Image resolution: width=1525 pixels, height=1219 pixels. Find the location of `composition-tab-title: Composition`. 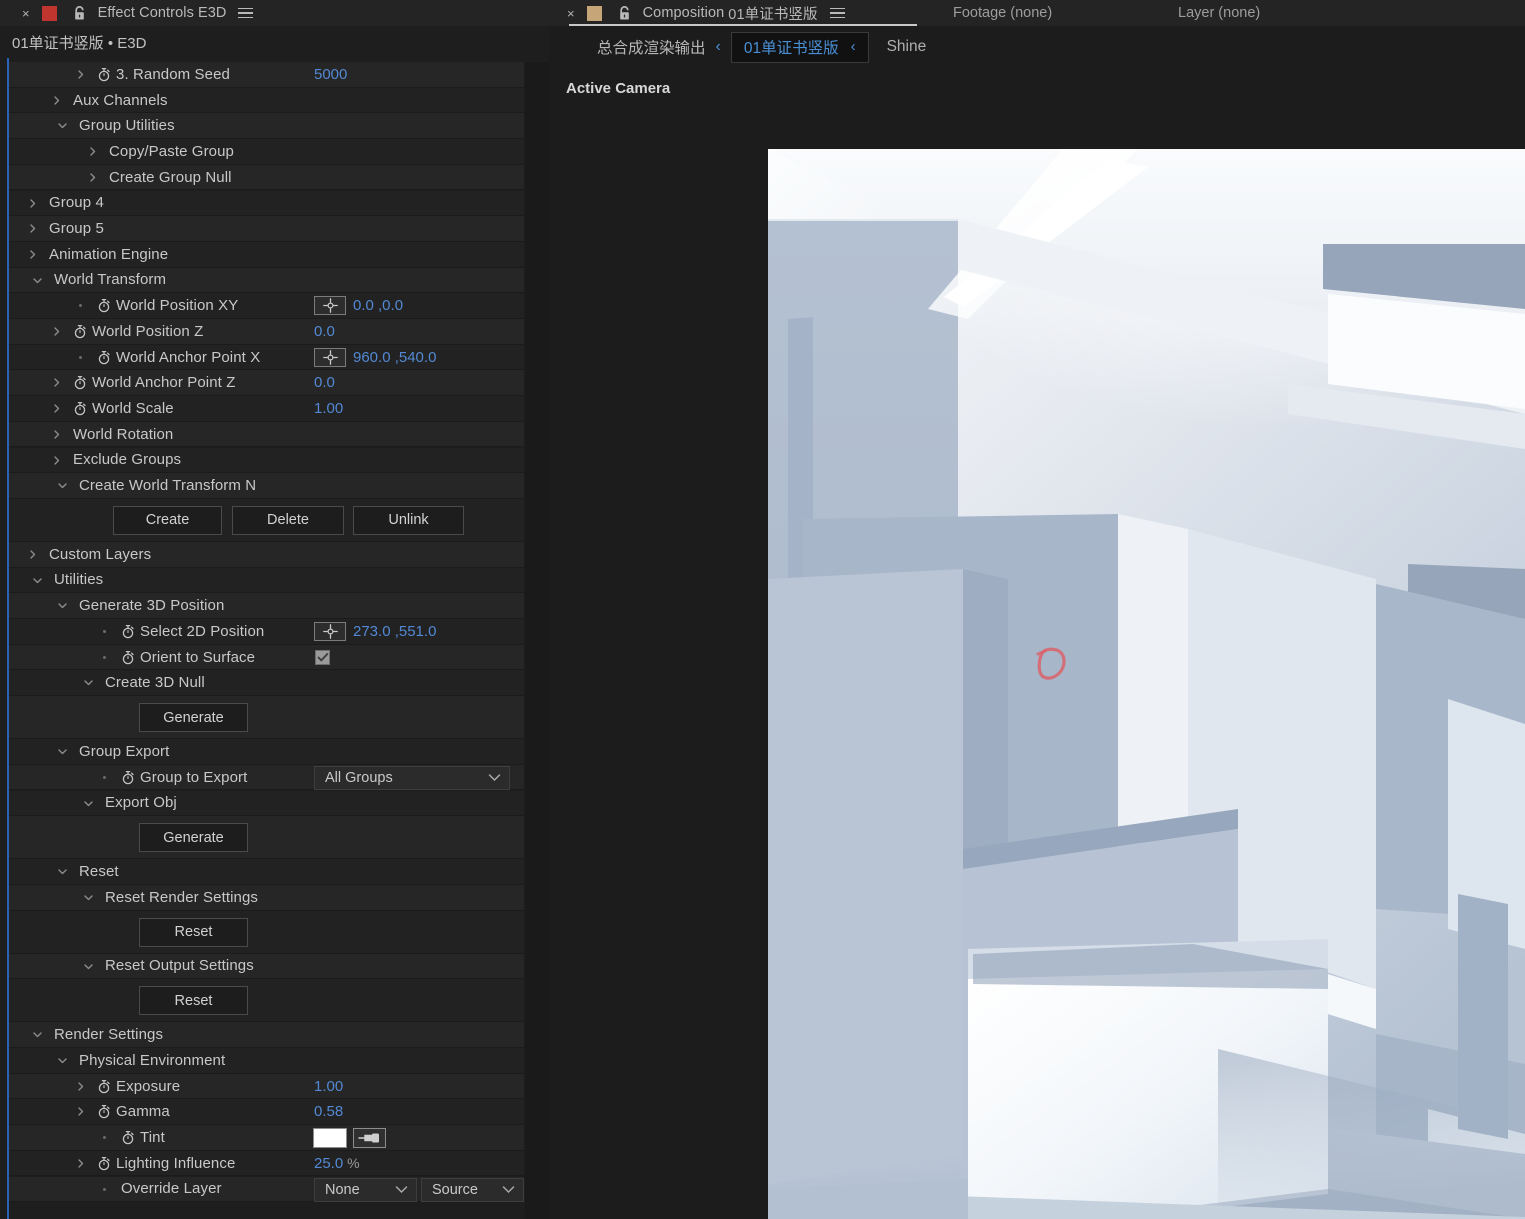

composition-tab-title: Composition is located at coordinates (684, 13).